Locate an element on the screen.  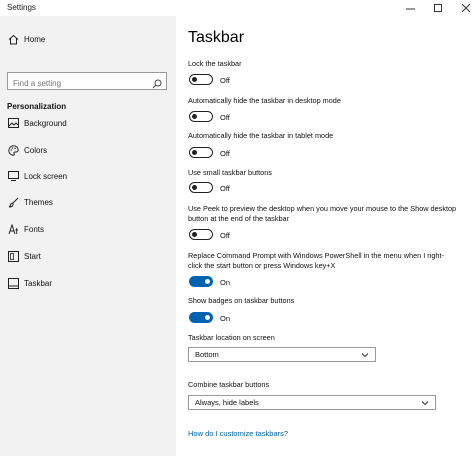
sidebar-item-lock-screen: Lock screen is located at coordinates (88, 176).